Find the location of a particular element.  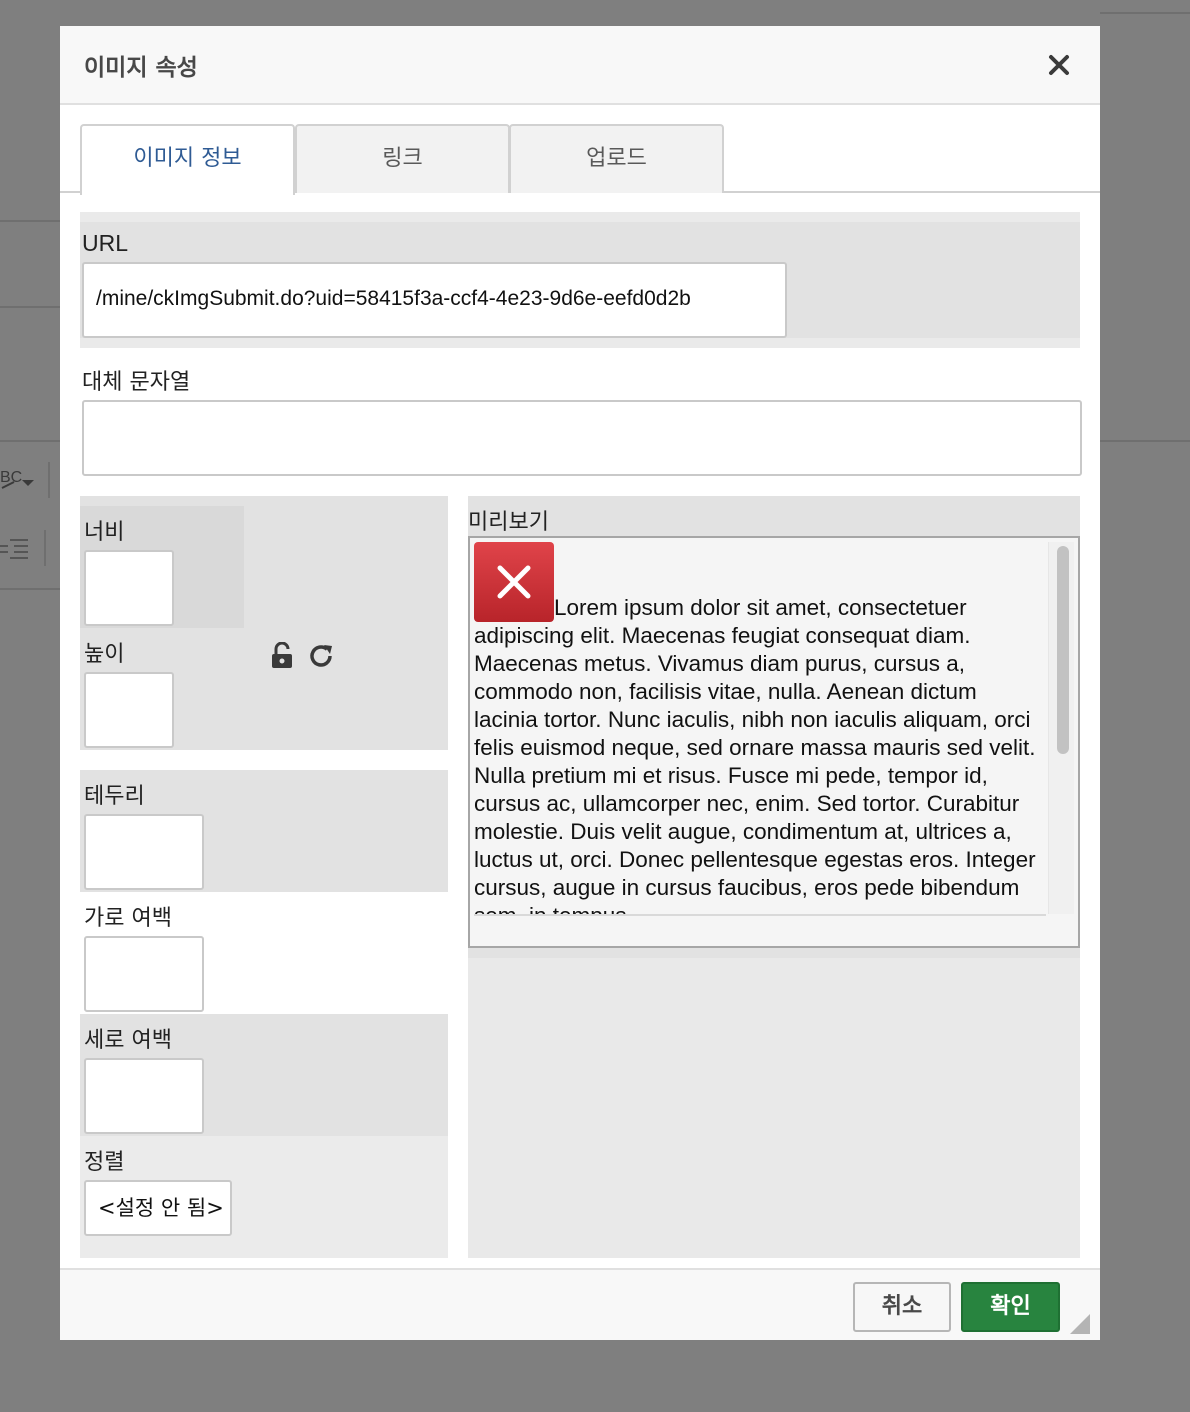

hspace-input is located at coordinates (144, 974).